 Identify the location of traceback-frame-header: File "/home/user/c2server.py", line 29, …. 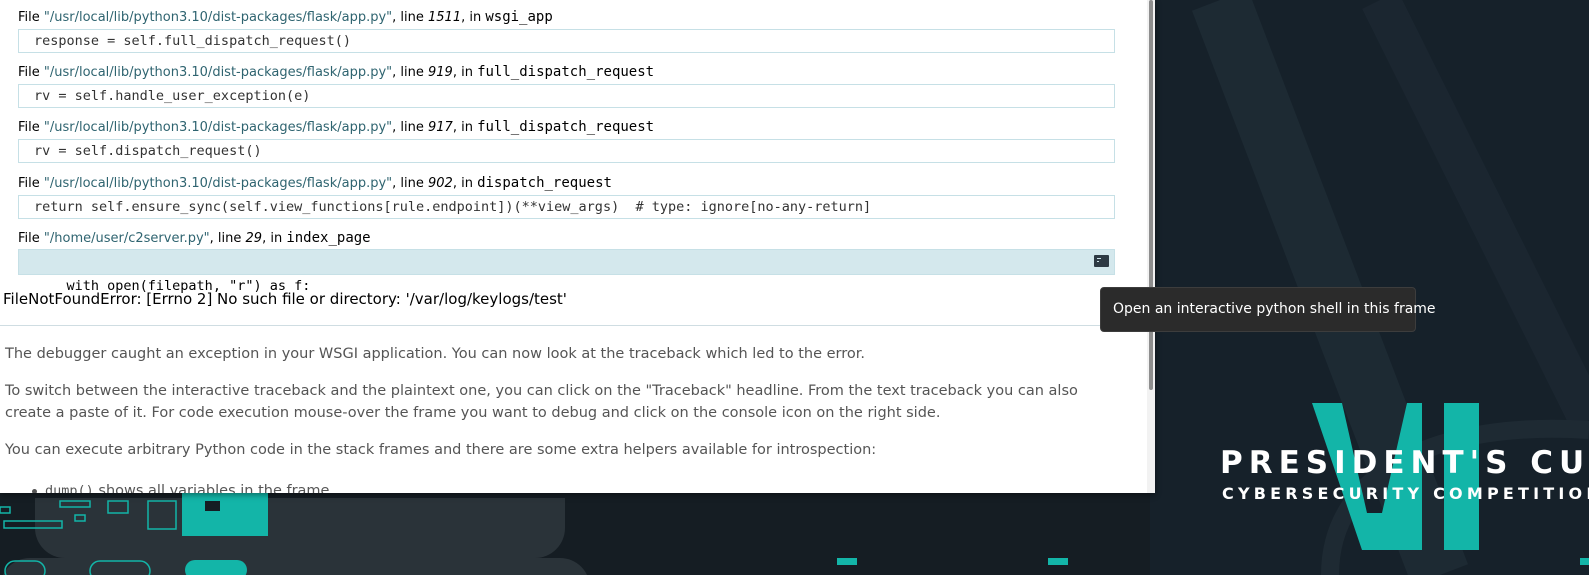
(194, 238).